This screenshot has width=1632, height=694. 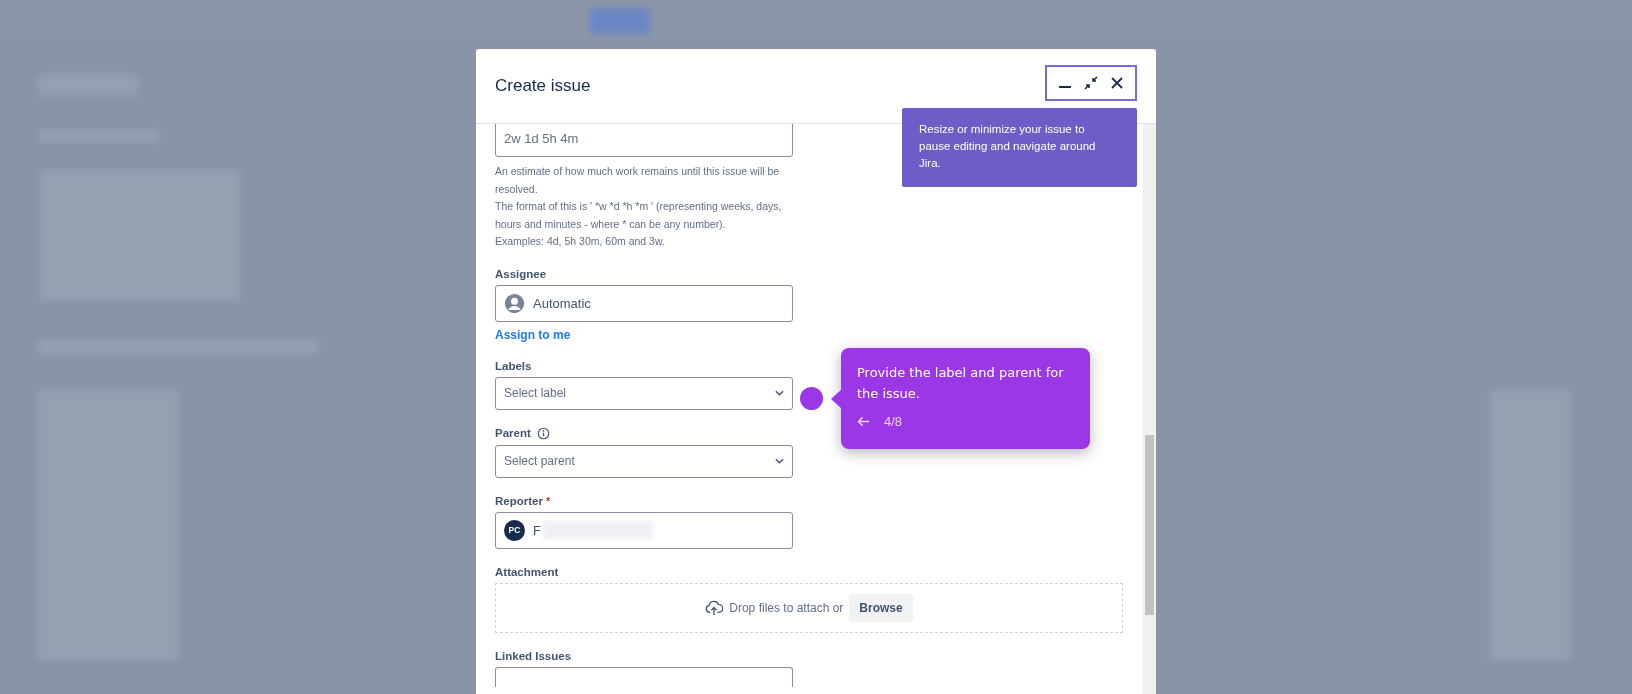 I want to click on help-text: The format of this is ' *w *d *h *m ' (representing weeks, days, hours and minutes - where * can be any number)., so click(x=639, y=215).